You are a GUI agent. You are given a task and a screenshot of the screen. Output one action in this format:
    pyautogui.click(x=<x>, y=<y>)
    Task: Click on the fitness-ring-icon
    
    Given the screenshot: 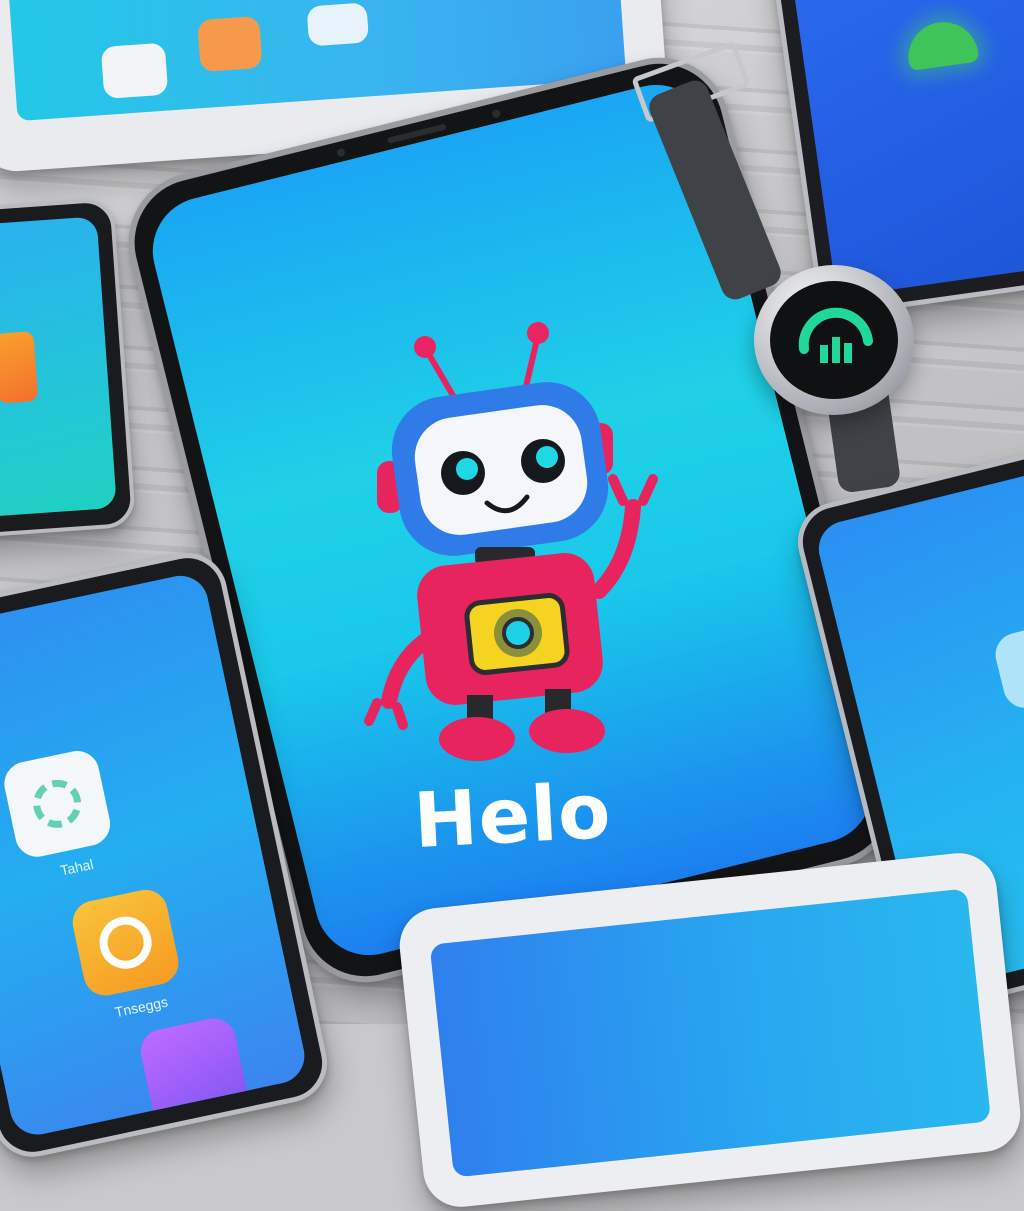 What is the action you would take?
    pyautogui.click(x=835, y=335)
    